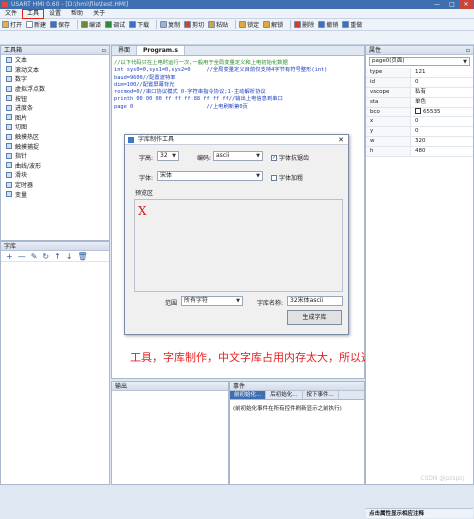  I want to click on encoding-select: ascii ▼, so click(238, 156).